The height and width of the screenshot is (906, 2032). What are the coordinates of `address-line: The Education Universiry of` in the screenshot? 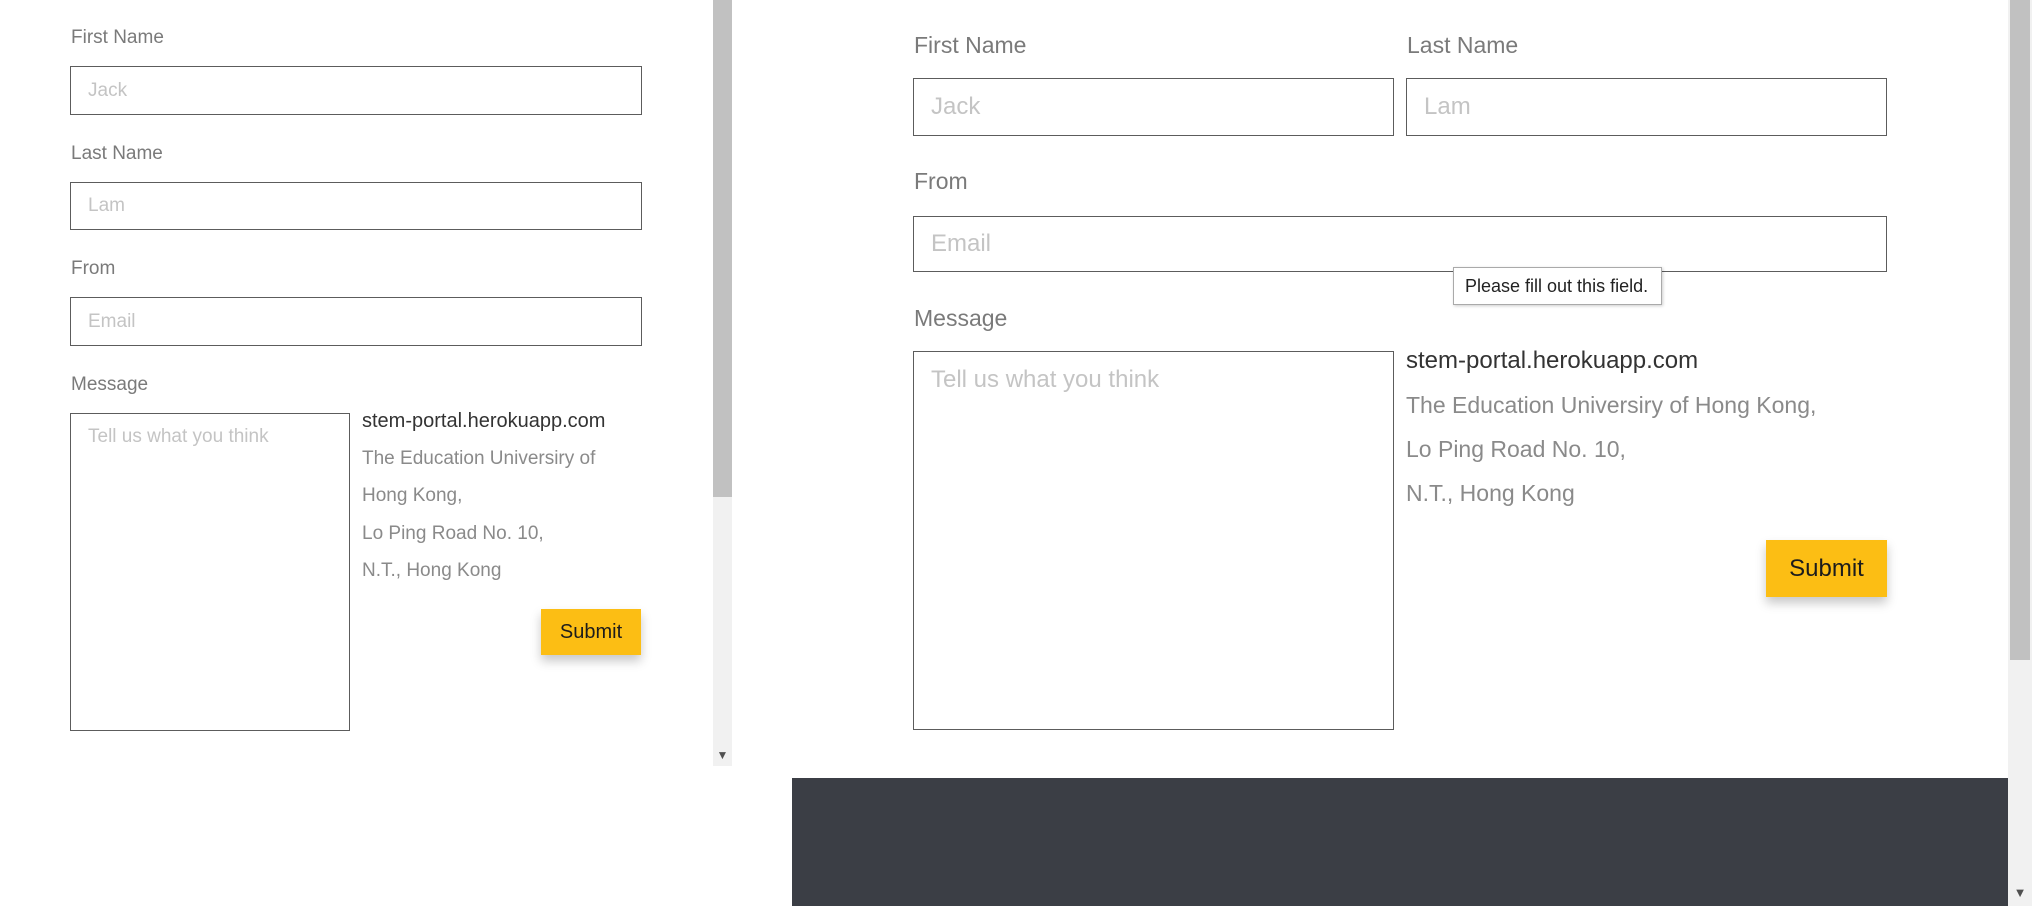 It's located at (479, 458).